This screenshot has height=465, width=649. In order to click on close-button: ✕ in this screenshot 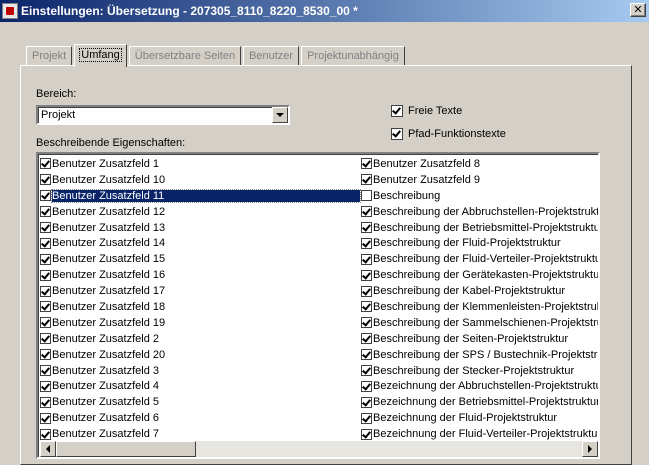, I will do `click(638, 10)`.